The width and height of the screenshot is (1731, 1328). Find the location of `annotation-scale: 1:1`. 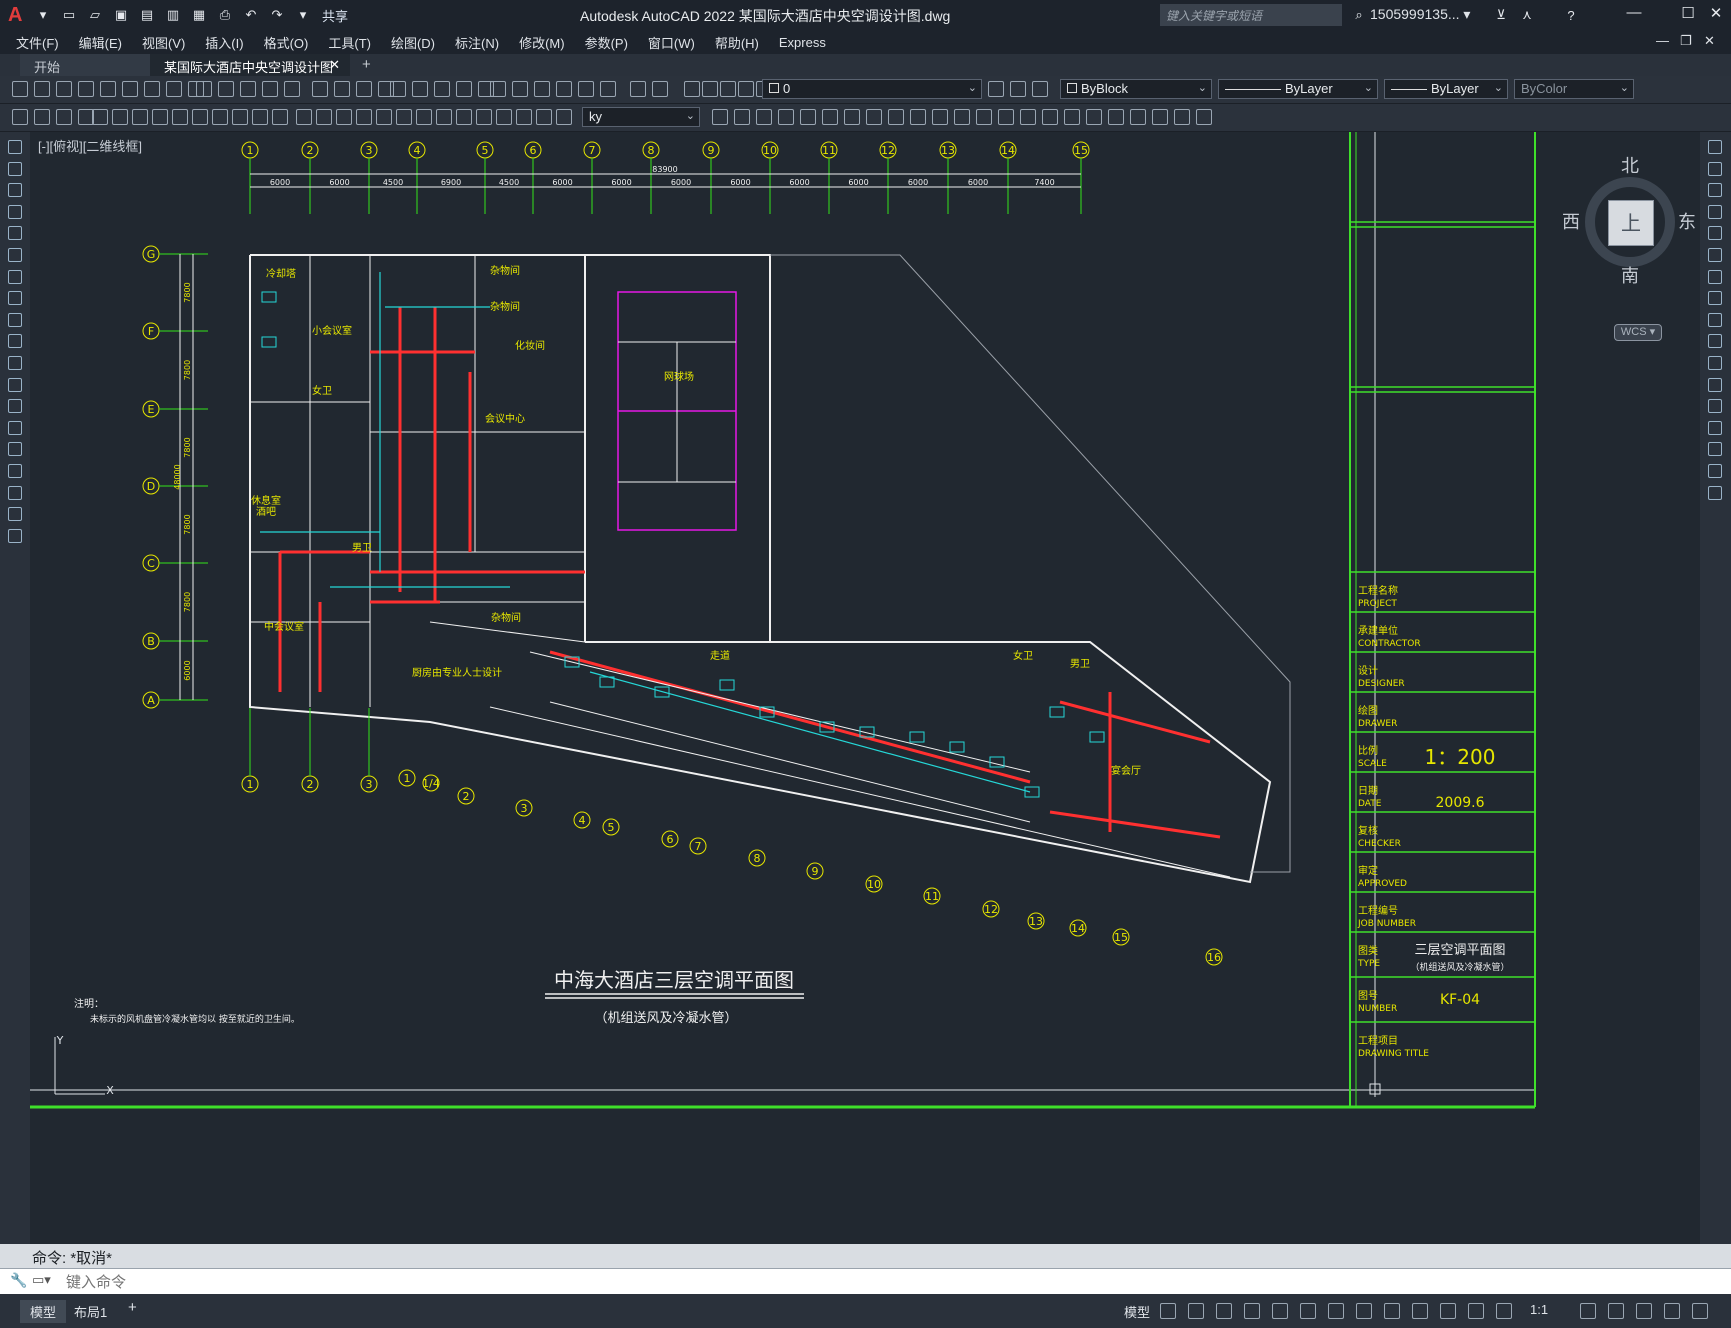

annotation-scale: 1:1 is located at coordinates (1539, 1309).